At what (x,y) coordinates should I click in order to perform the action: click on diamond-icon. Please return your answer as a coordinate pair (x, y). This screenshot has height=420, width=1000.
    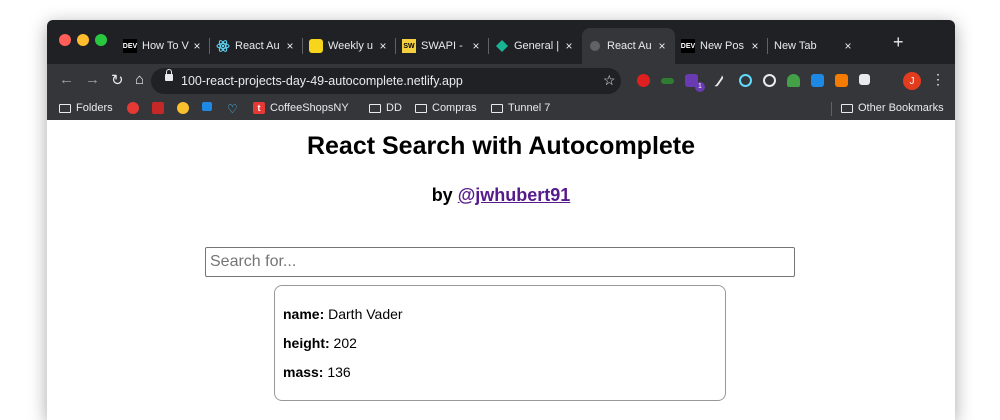
    Looking at the image, I should click on (502, 46).